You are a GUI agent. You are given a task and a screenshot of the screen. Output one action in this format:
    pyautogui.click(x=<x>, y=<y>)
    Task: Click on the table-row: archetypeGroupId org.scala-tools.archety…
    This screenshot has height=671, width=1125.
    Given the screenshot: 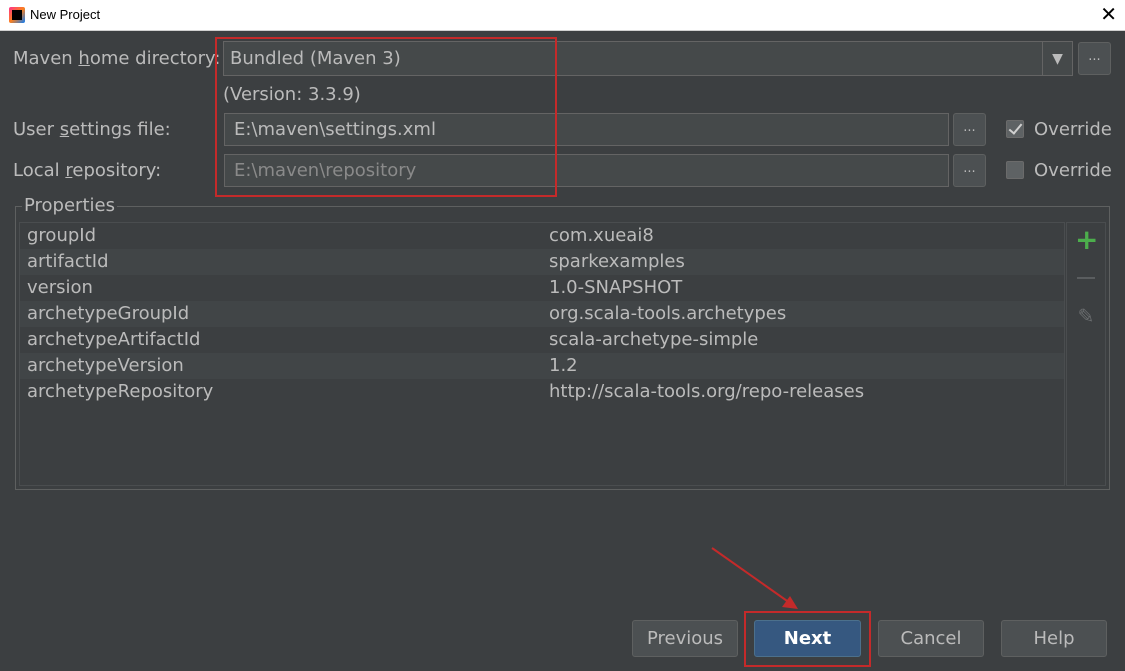 What is the action you would take?
    pyautogui.click(x=542, y=314)
    